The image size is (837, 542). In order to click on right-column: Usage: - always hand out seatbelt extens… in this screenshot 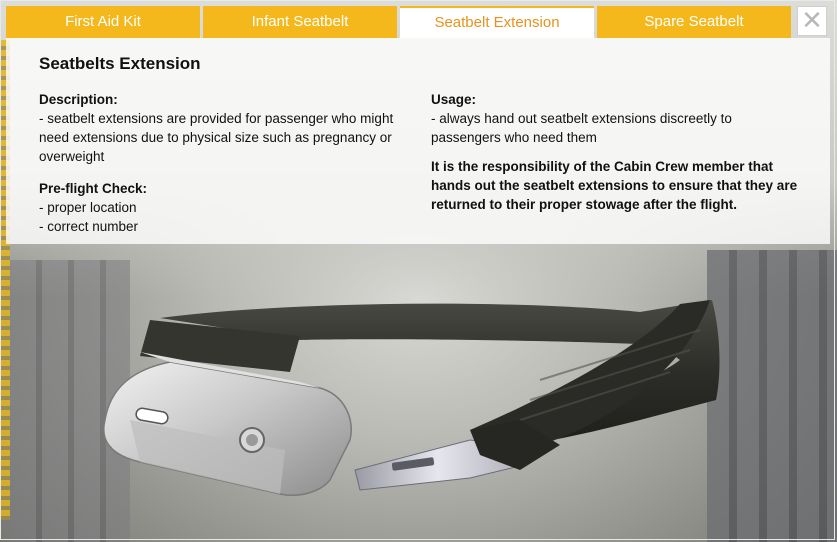, I will do `click(616, 152)`.